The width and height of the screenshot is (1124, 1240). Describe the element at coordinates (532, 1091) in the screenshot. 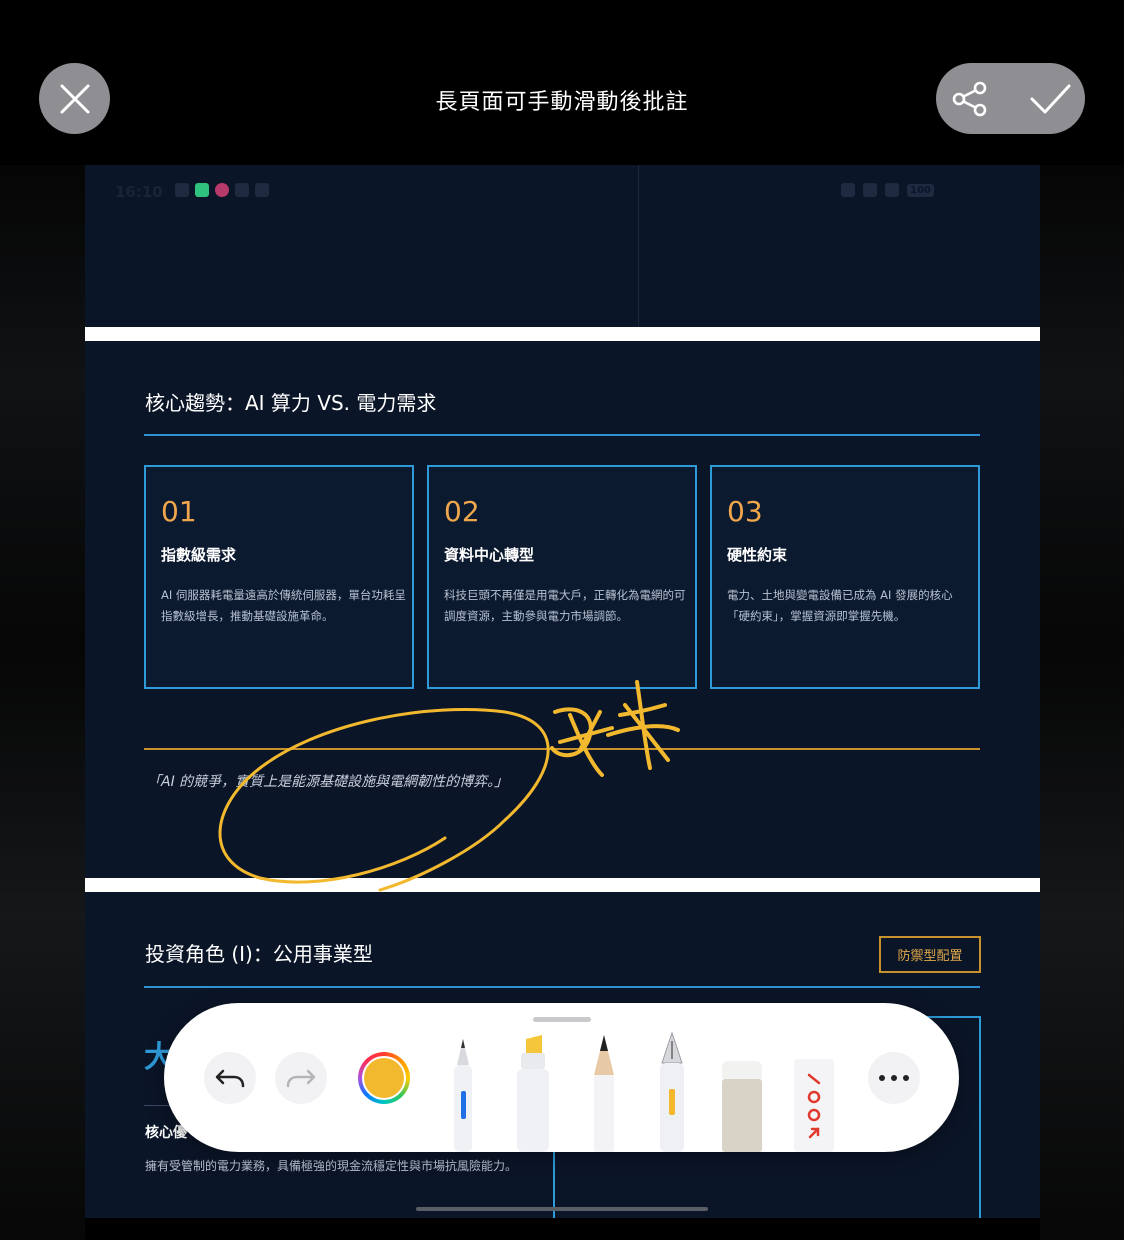

I see `highlighter-icon` at that location.